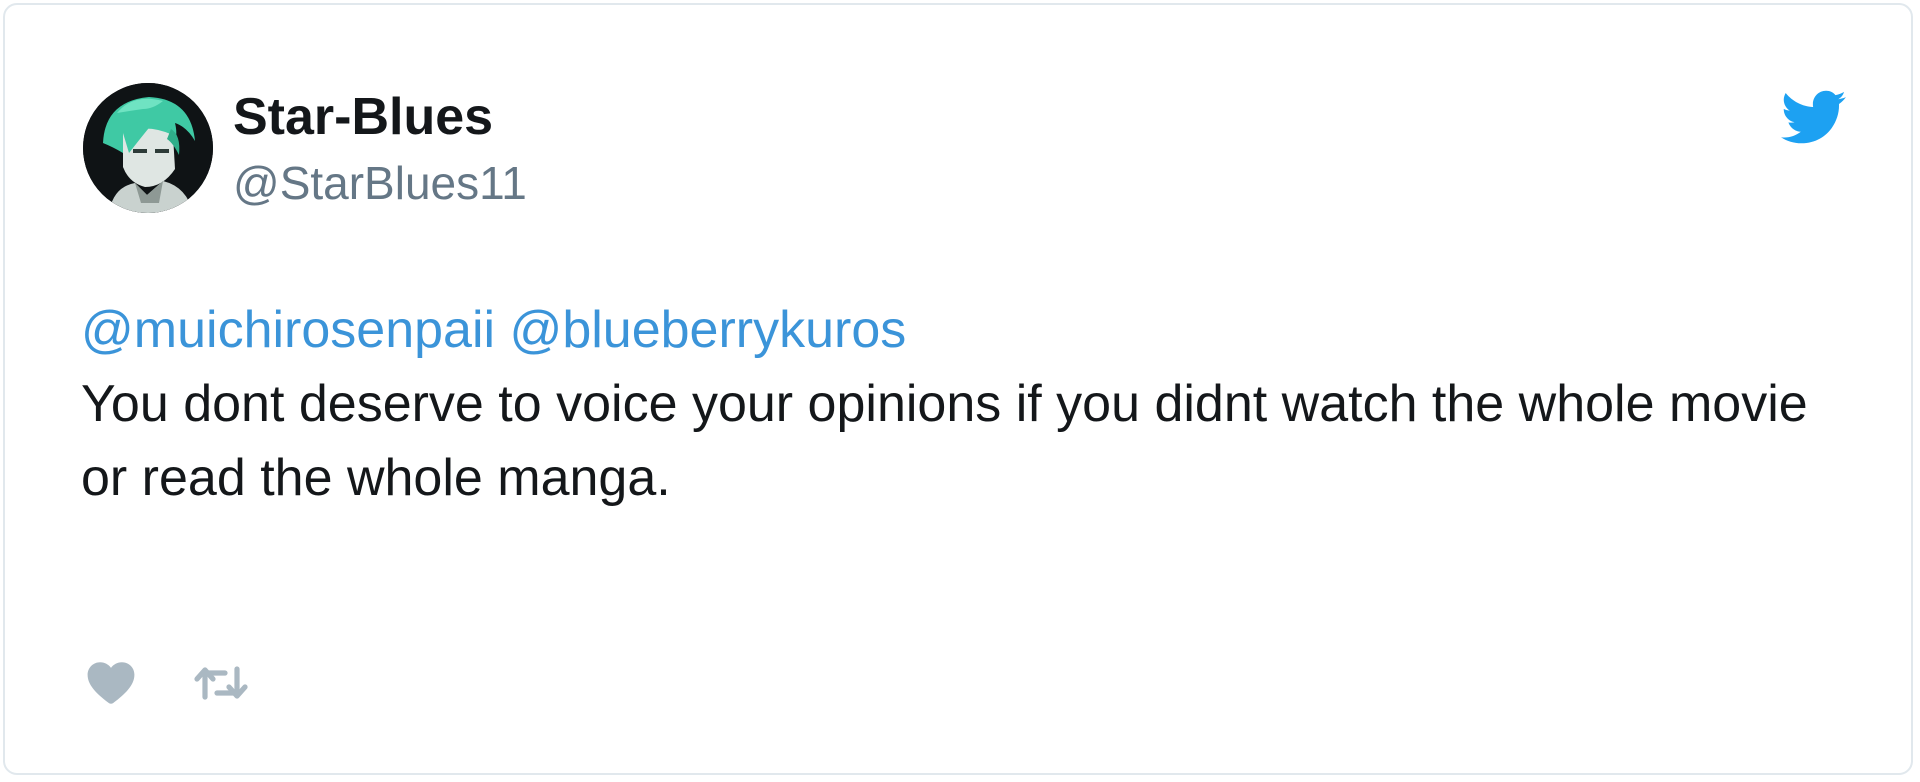  I want to click on heart-icon, so click(111, 683).